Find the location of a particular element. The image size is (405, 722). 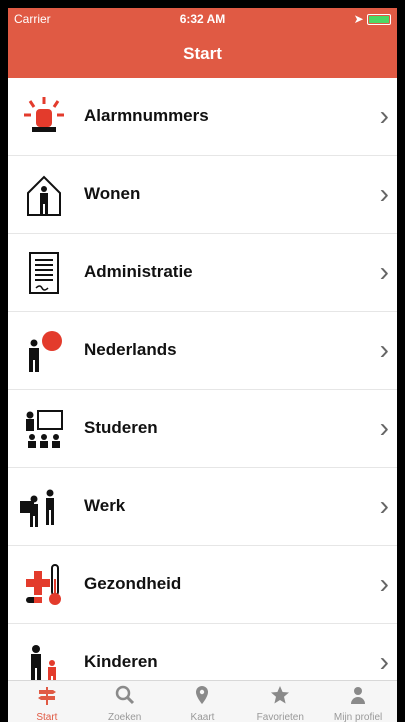

star-icon is located at coordinates (280, 695).